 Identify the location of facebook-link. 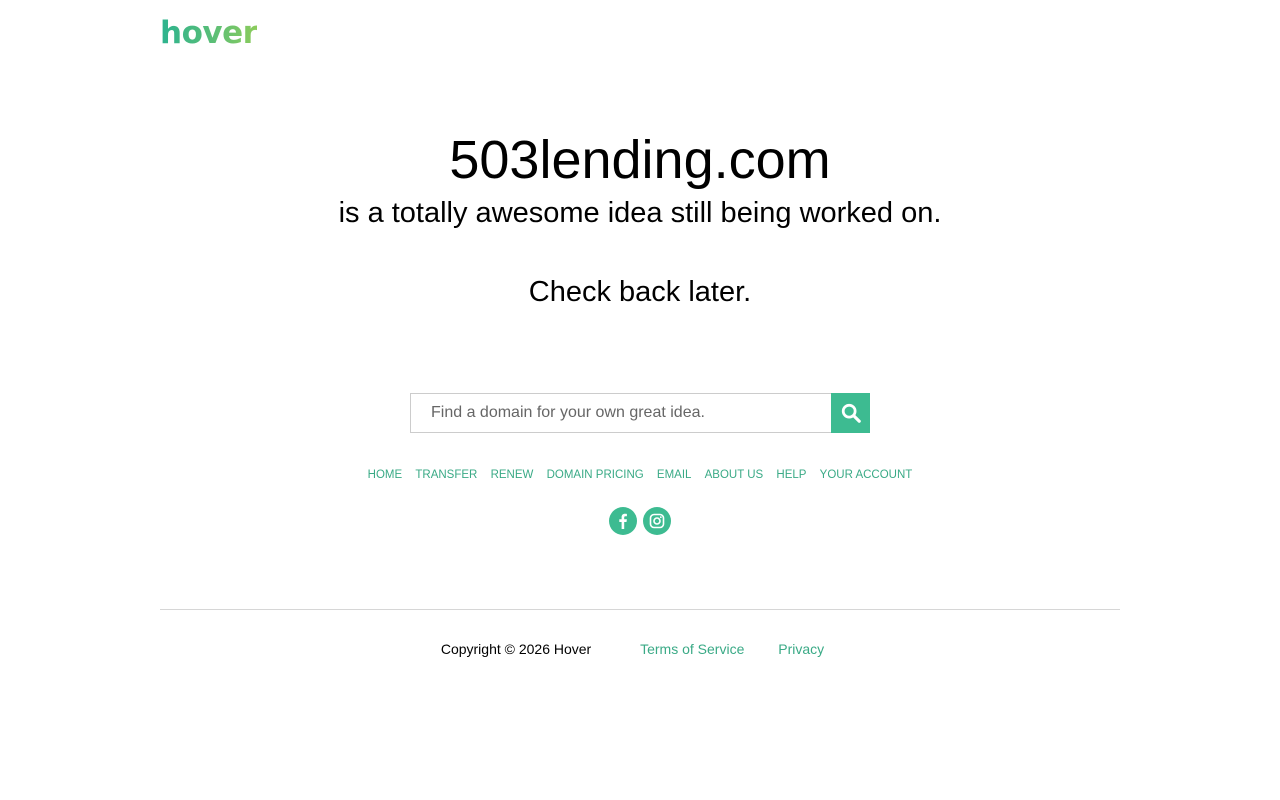
(623, 521).